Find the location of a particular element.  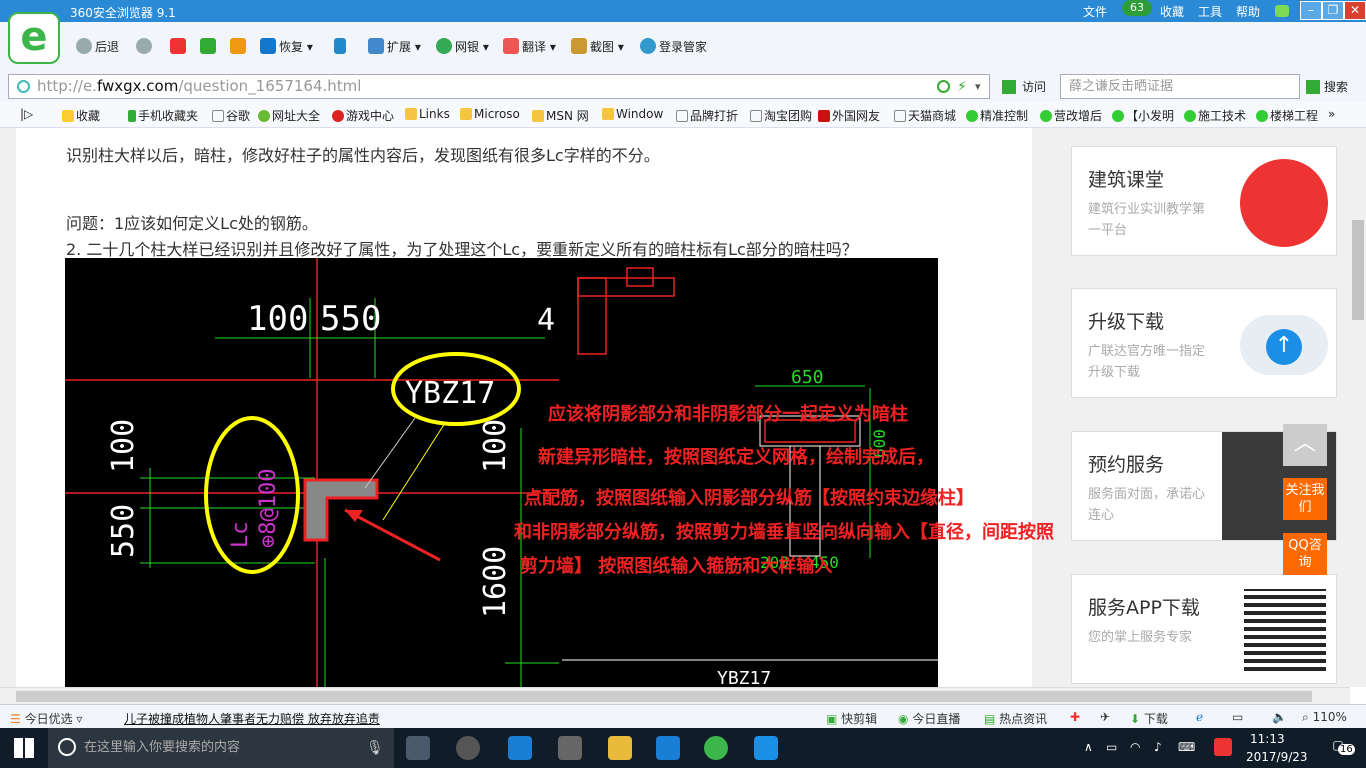

folder-icon is located at coordinates (608, 114).